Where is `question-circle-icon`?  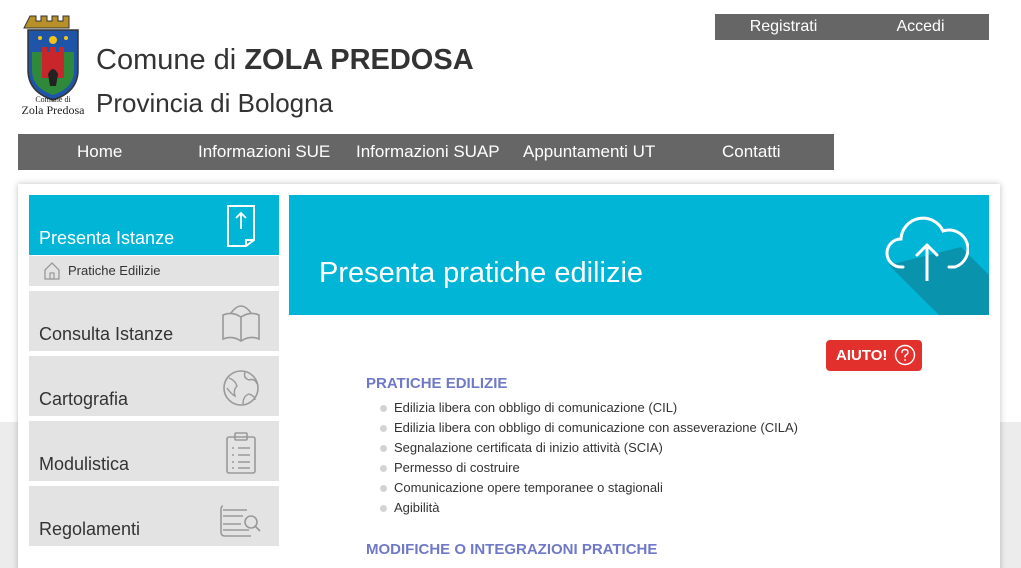
question-circle-icon is located at coordinates (905, 355).